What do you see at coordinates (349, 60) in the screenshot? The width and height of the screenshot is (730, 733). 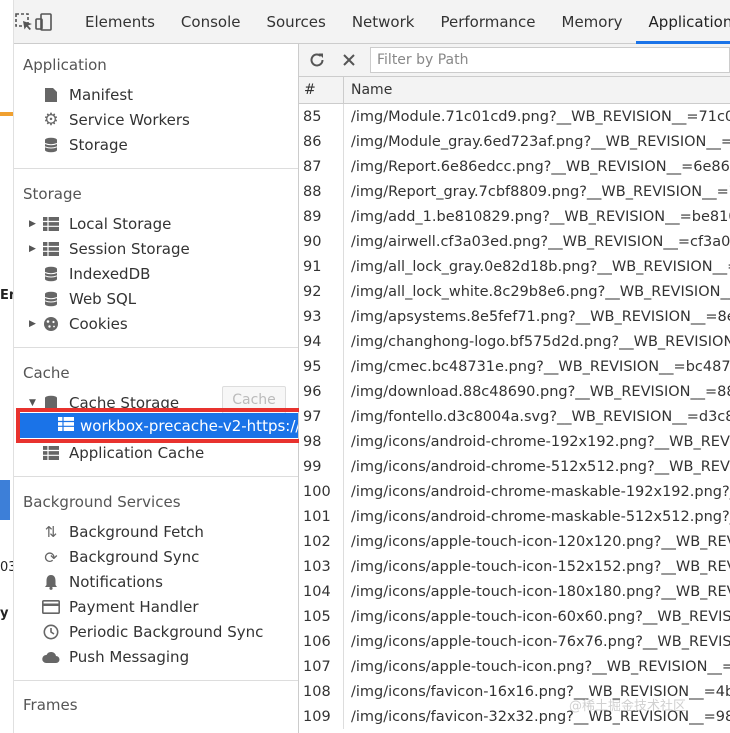 I see `clear-icon` at bounding box center [349, 60].